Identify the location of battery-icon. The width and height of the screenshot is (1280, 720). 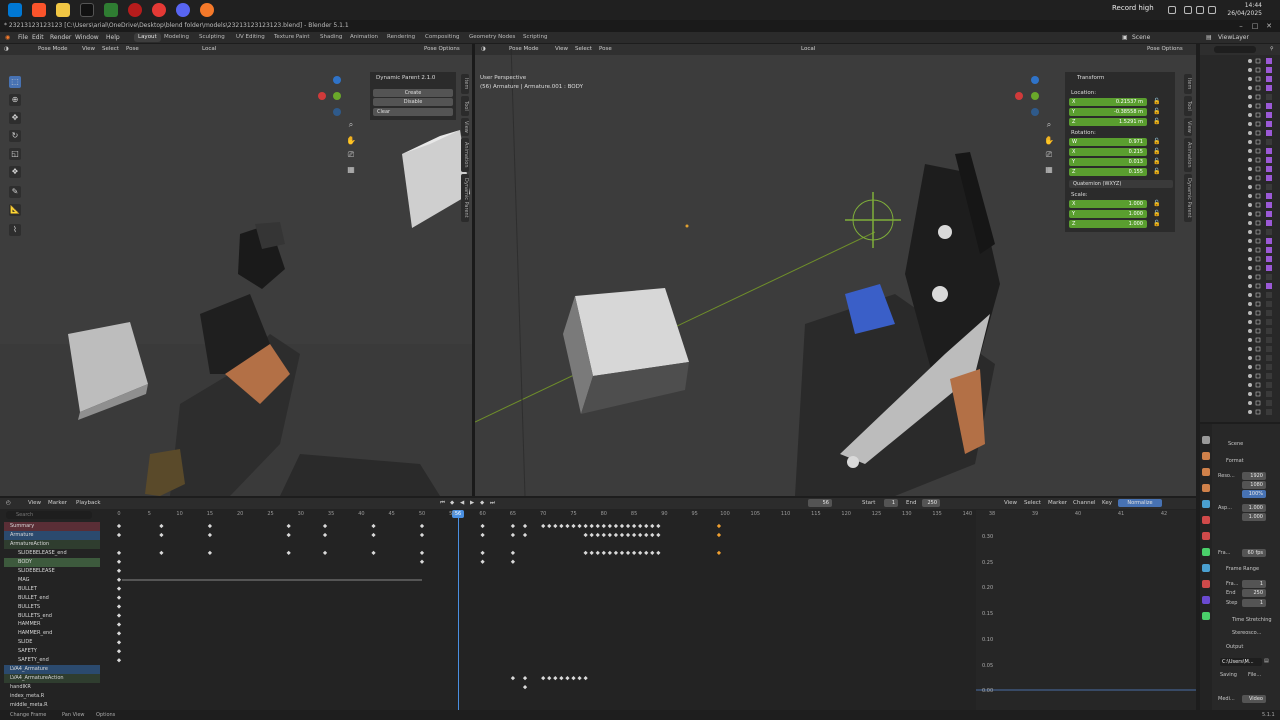
(1212, 10).